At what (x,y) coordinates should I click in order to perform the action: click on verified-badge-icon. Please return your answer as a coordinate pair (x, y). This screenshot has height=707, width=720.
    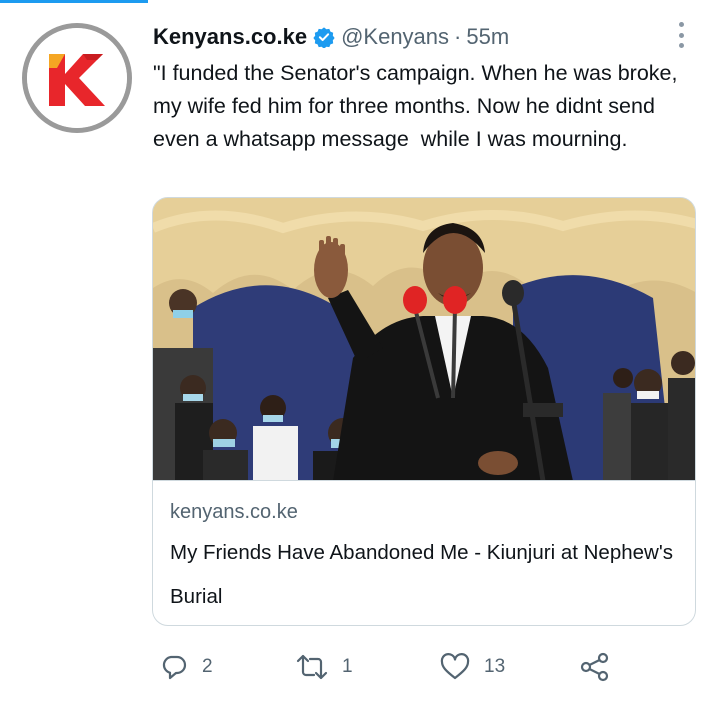
    Looking at the image, I should click on (324, 37).